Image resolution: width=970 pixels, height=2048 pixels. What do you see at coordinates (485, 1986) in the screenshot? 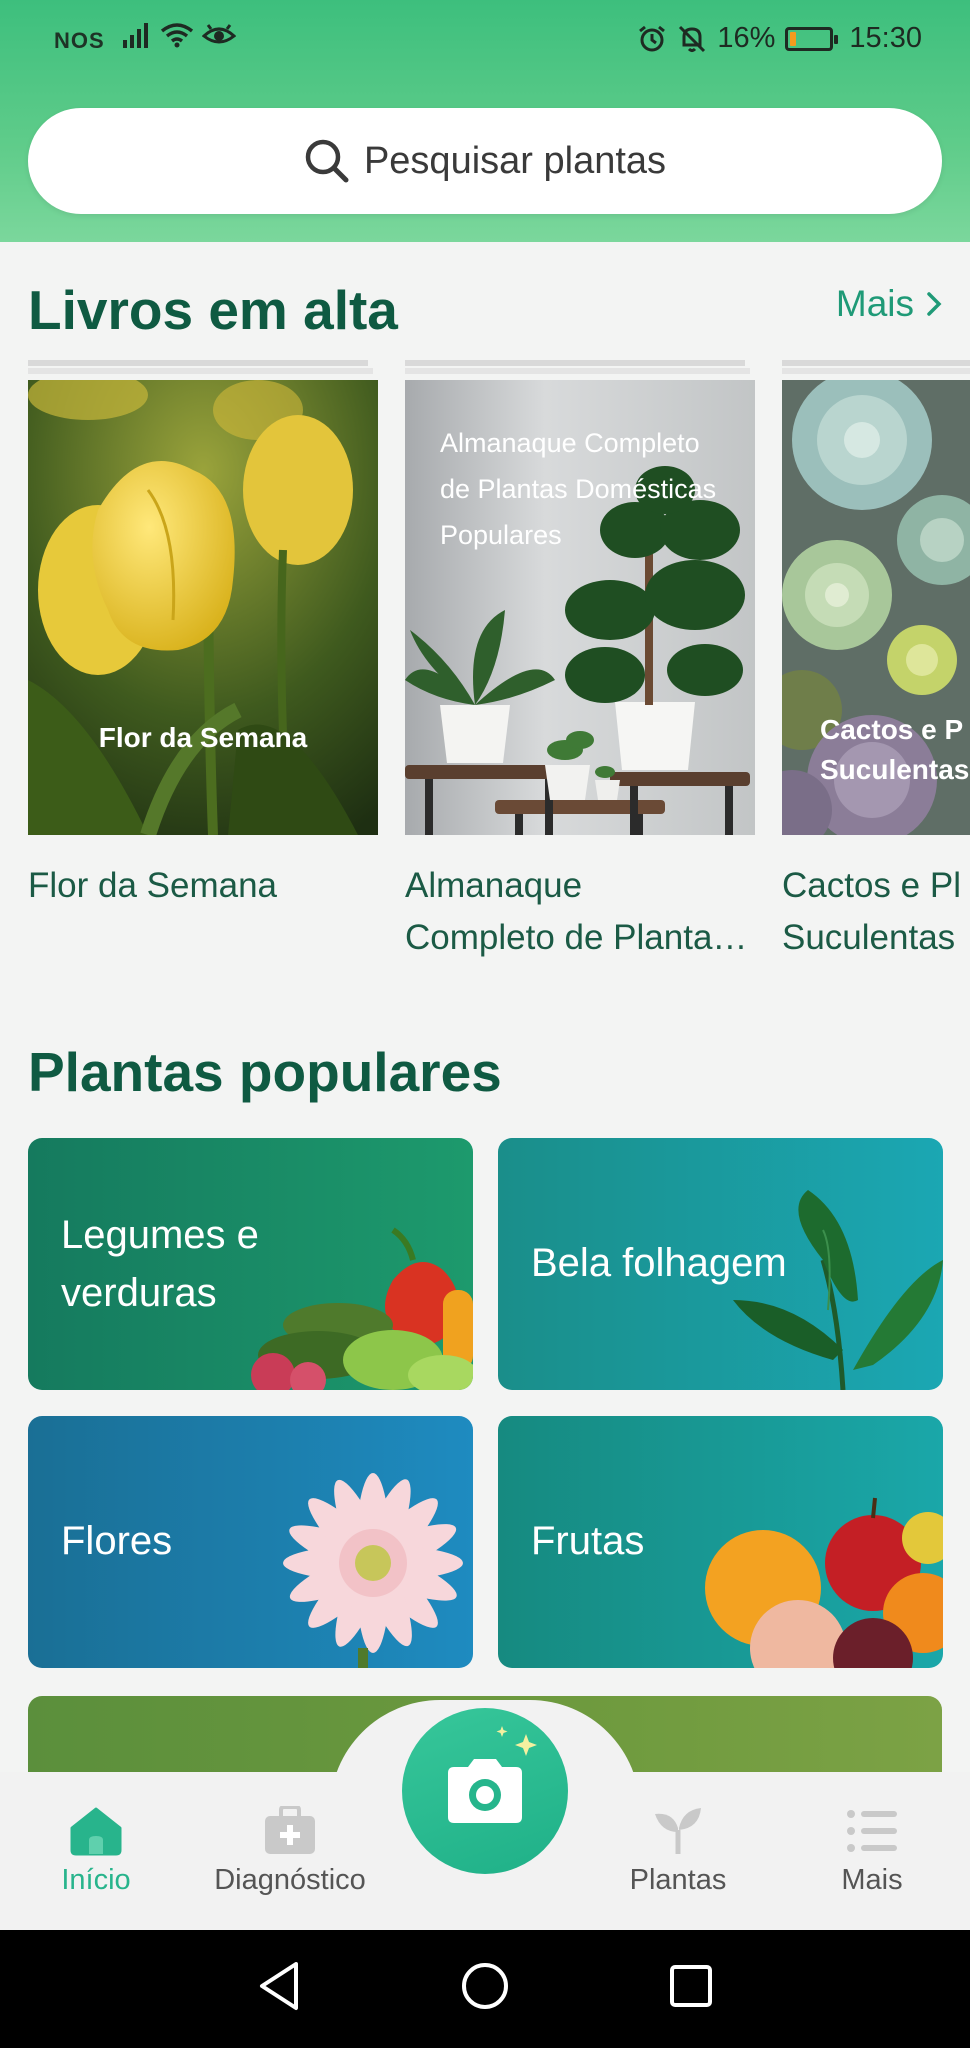
I see `home-circle-icon` at bounding box center [485, 1986].